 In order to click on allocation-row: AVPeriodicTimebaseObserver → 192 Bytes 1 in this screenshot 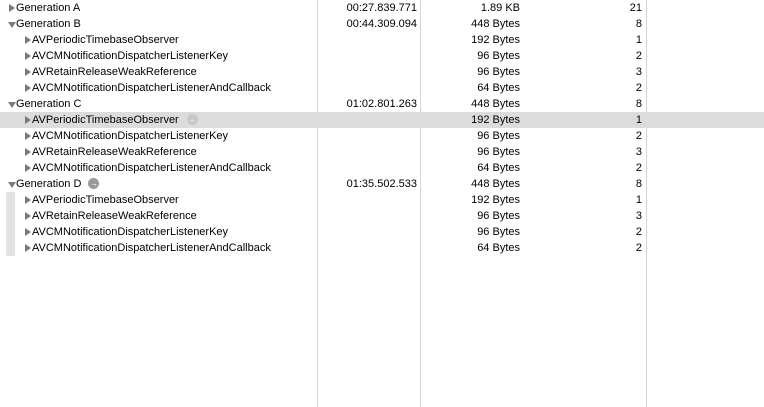, I will do `click(382, 120)`.